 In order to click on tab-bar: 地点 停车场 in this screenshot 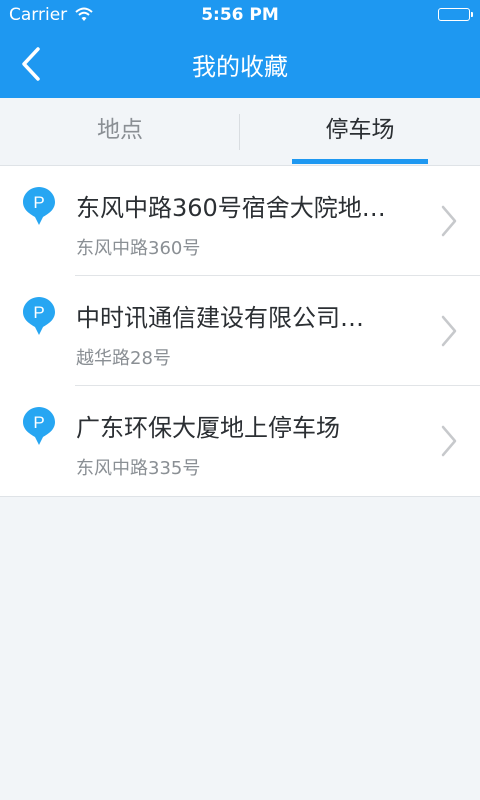, I will do `click(240, 132)`.